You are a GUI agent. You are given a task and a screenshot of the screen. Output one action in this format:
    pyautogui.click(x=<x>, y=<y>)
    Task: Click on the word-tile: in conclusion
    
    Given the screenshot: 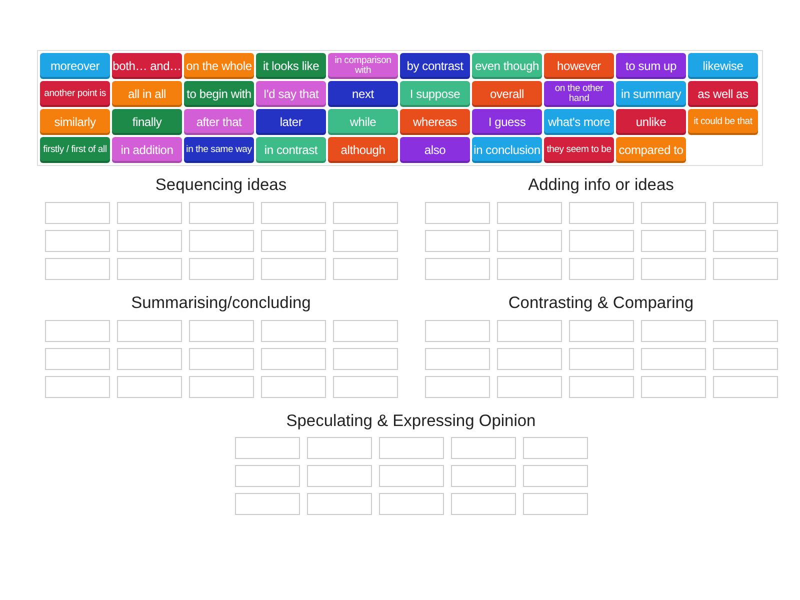 What is the action you would take?
    pyautogui.click(x=507, y=150)
    